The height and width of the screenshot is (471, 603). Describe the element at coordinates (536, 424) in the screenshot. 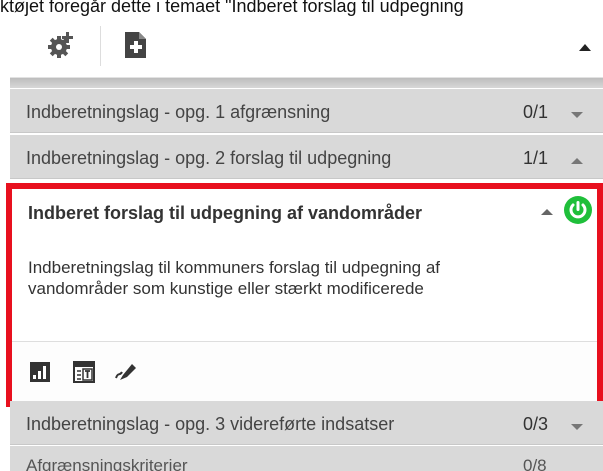

I see `layer-count: 0/3` at that location.